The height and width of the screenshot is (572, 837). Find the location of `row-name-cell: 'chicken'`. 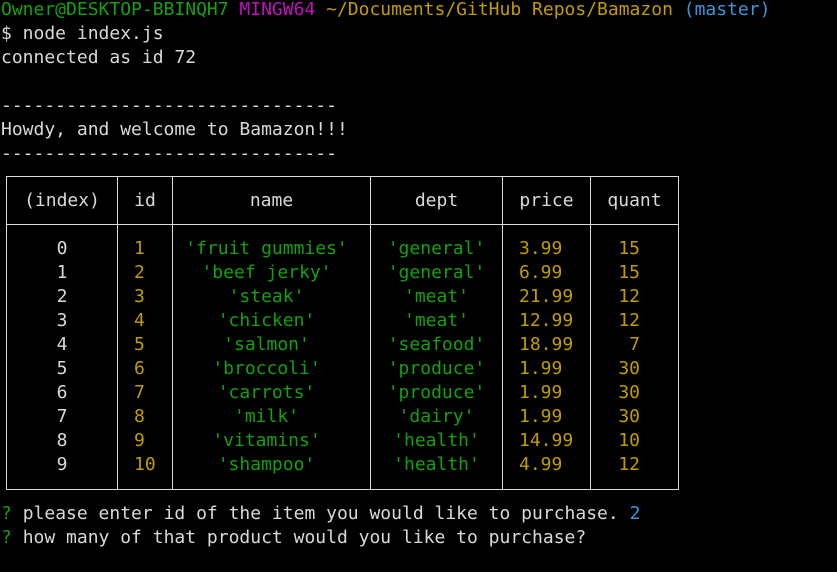

row-name-cell: 'chicken' is located at coordinates (266, 320).